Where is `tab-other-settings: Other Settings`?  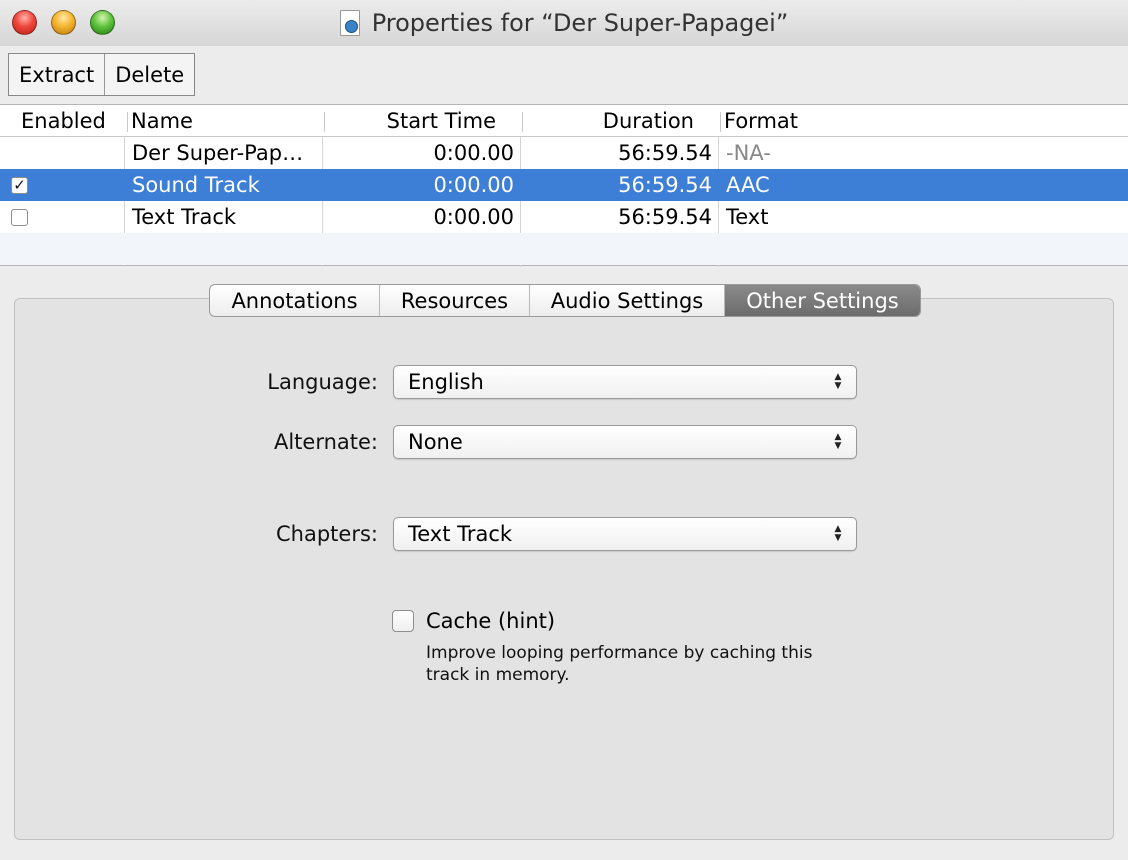 tab-other-settings: Other Settings is located at coordinates (822, 300).